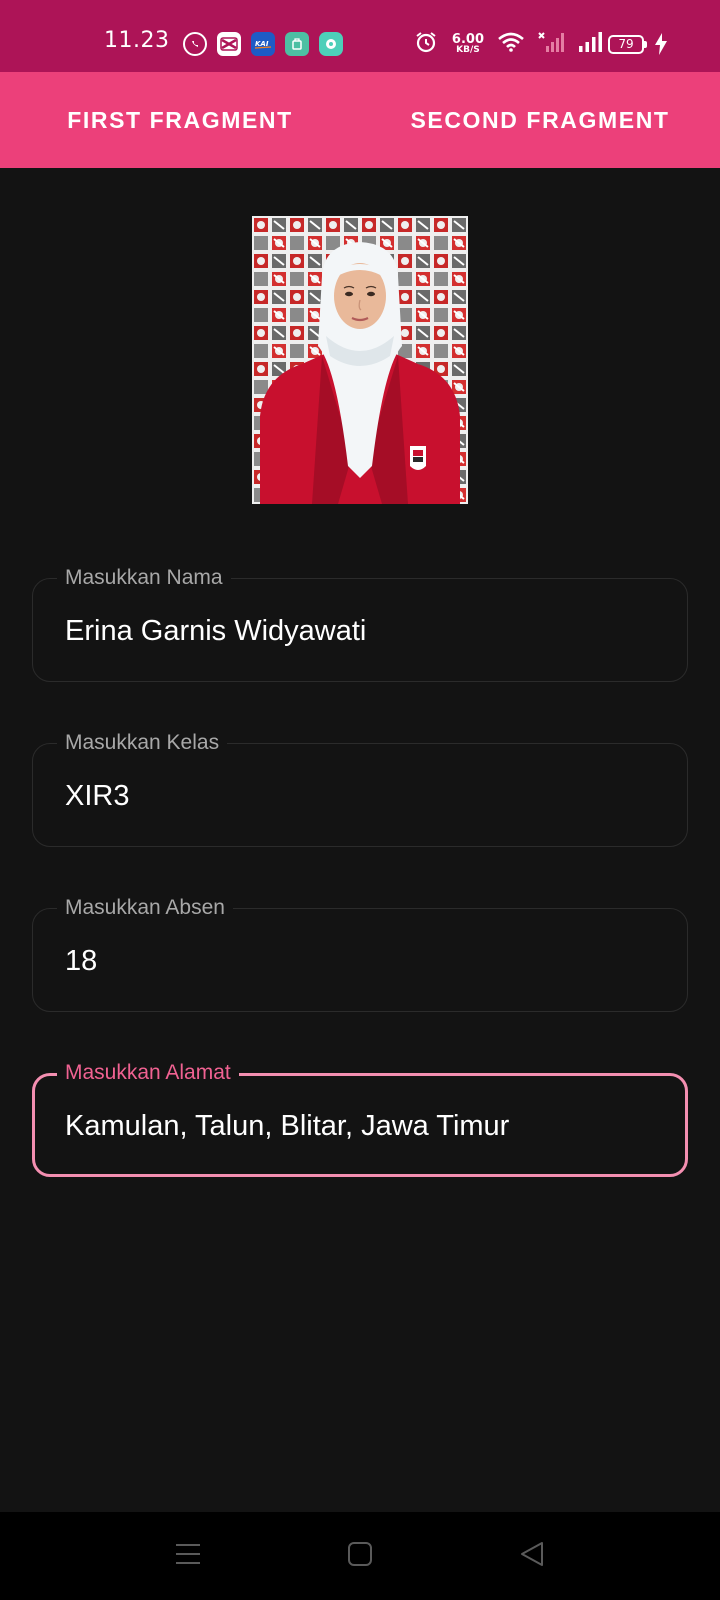  I want to click on wifi-icon, so click(511, 44).